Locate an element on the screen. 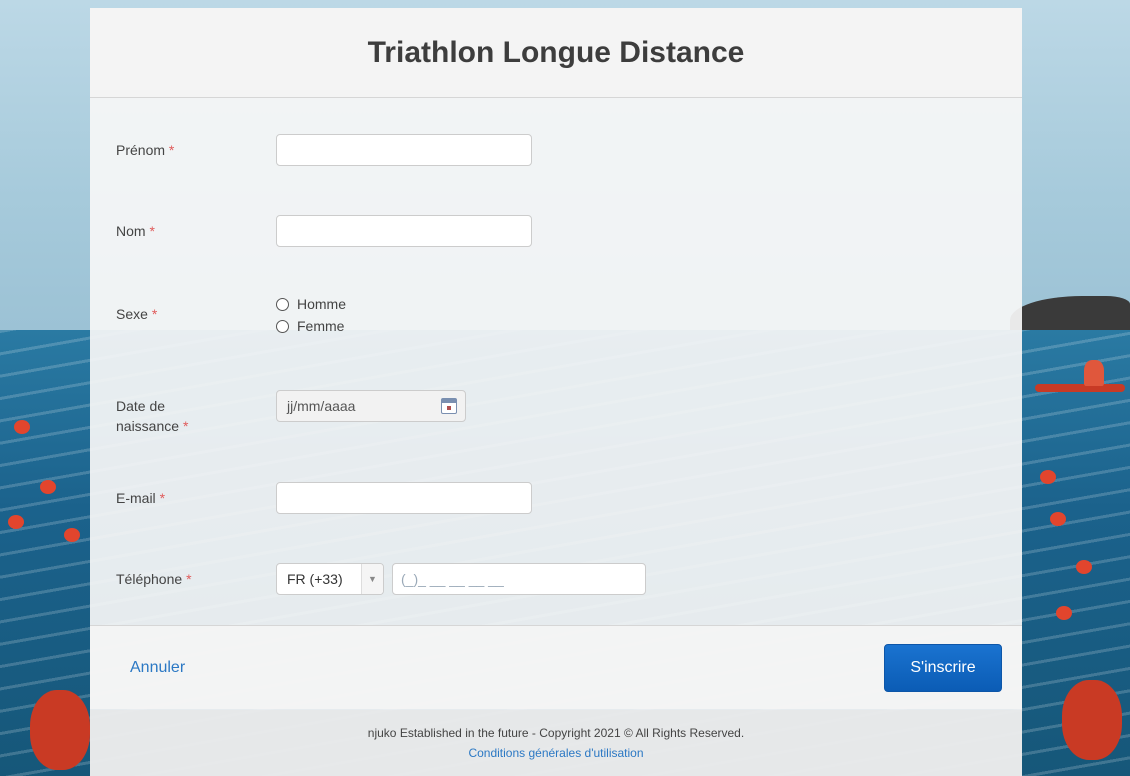 The height and width of the screenshot is (776, 1130). calendar-icon is located at coordinates (449, 406).